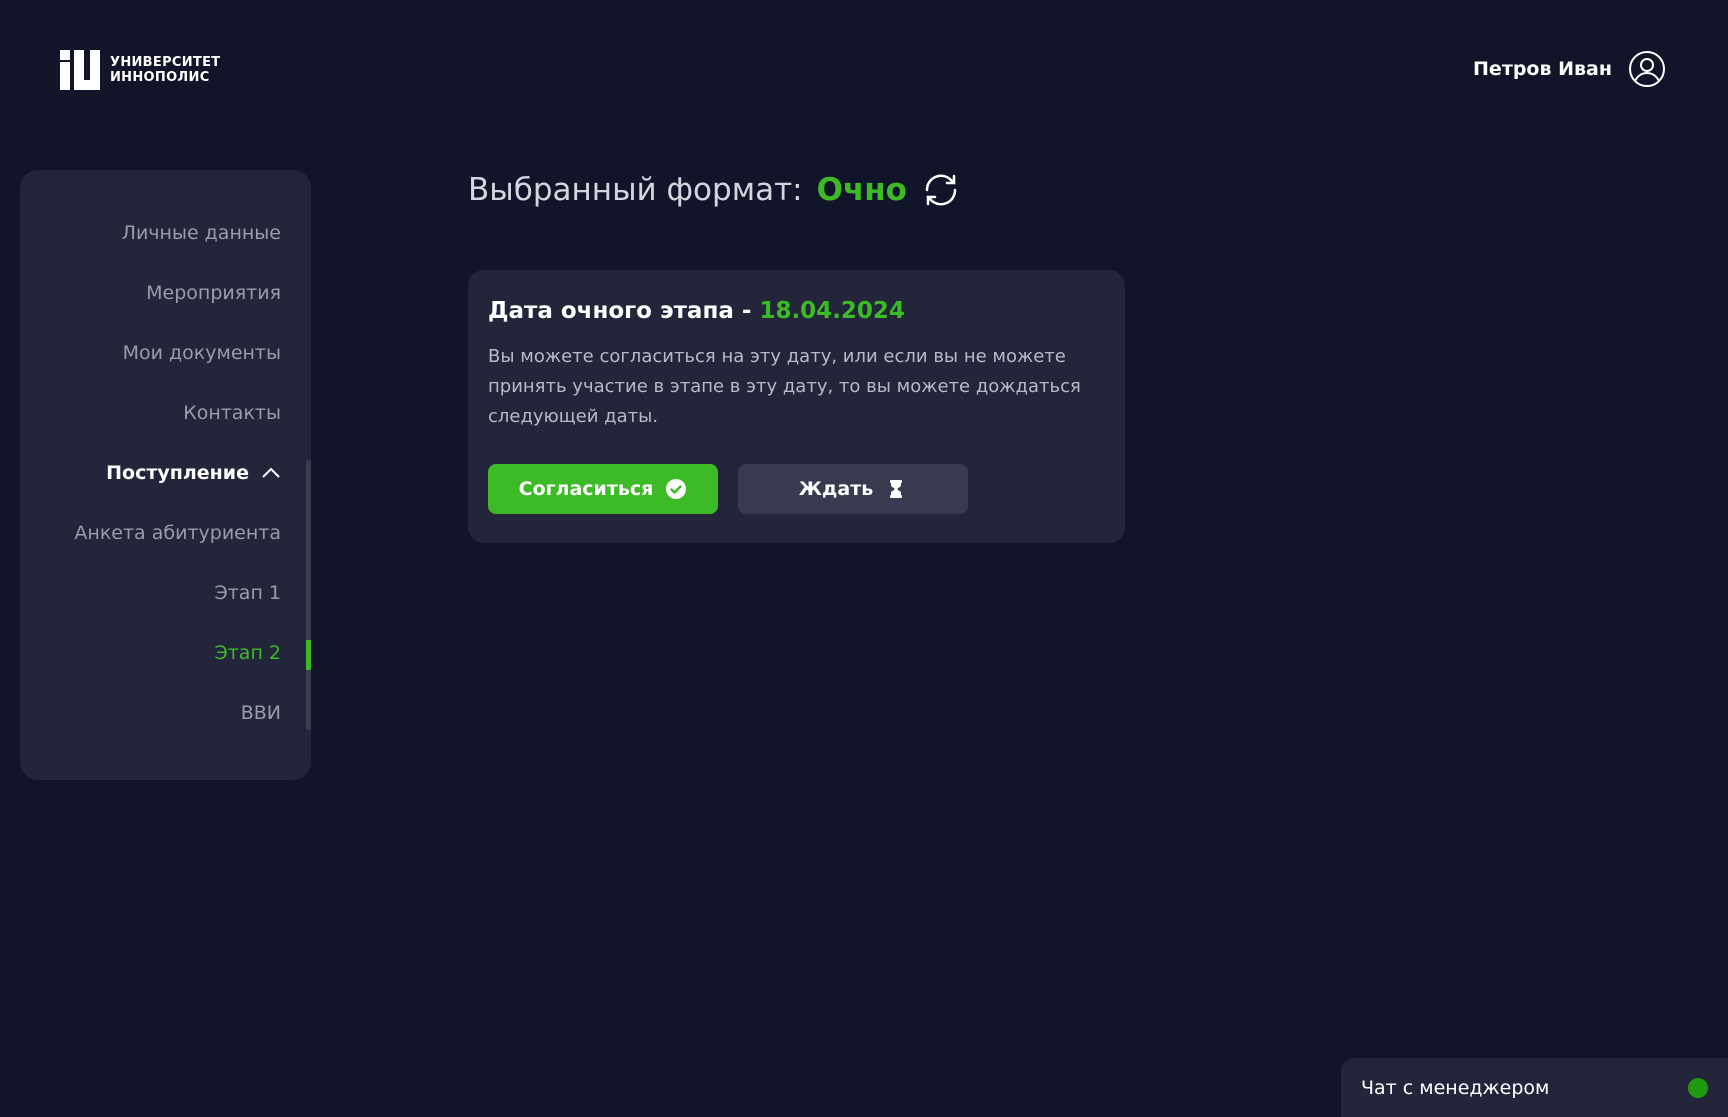 The image size is (1728, 1117). What do you see at coordinates (232, 413) in the screenshot?
I see `sidebar-item-contacts: Контакты` at bounding box center [232, 413].